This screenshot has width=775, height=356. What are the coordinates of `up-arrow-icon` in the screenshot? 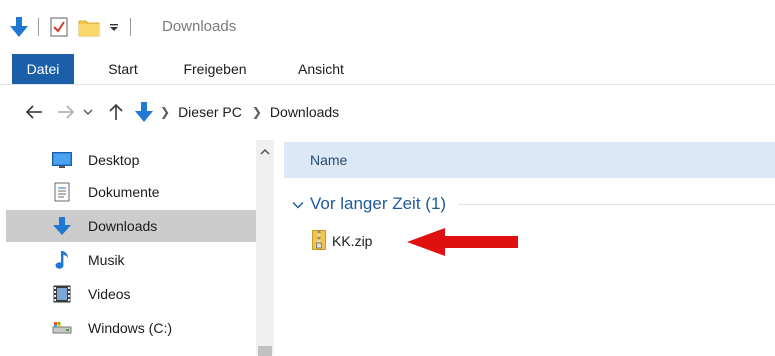 It's located at (116, 111).